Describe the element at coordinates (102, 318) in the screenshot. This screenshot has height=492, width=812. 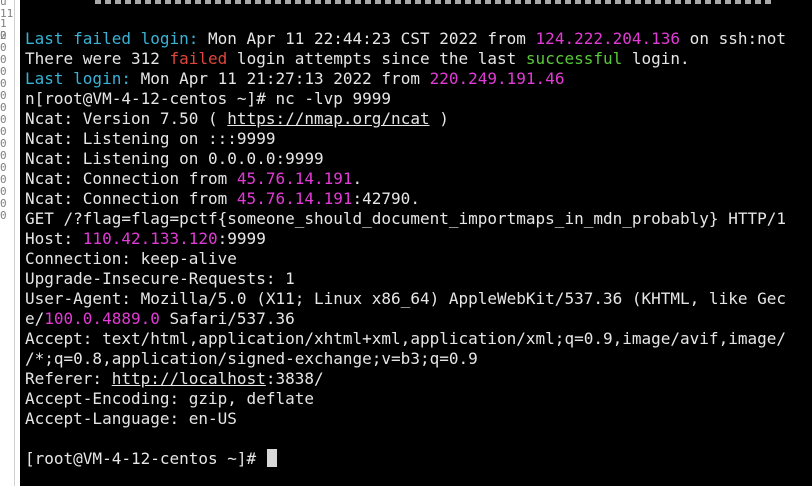
I see `browser-version: 100.0.4889.0` at that location.